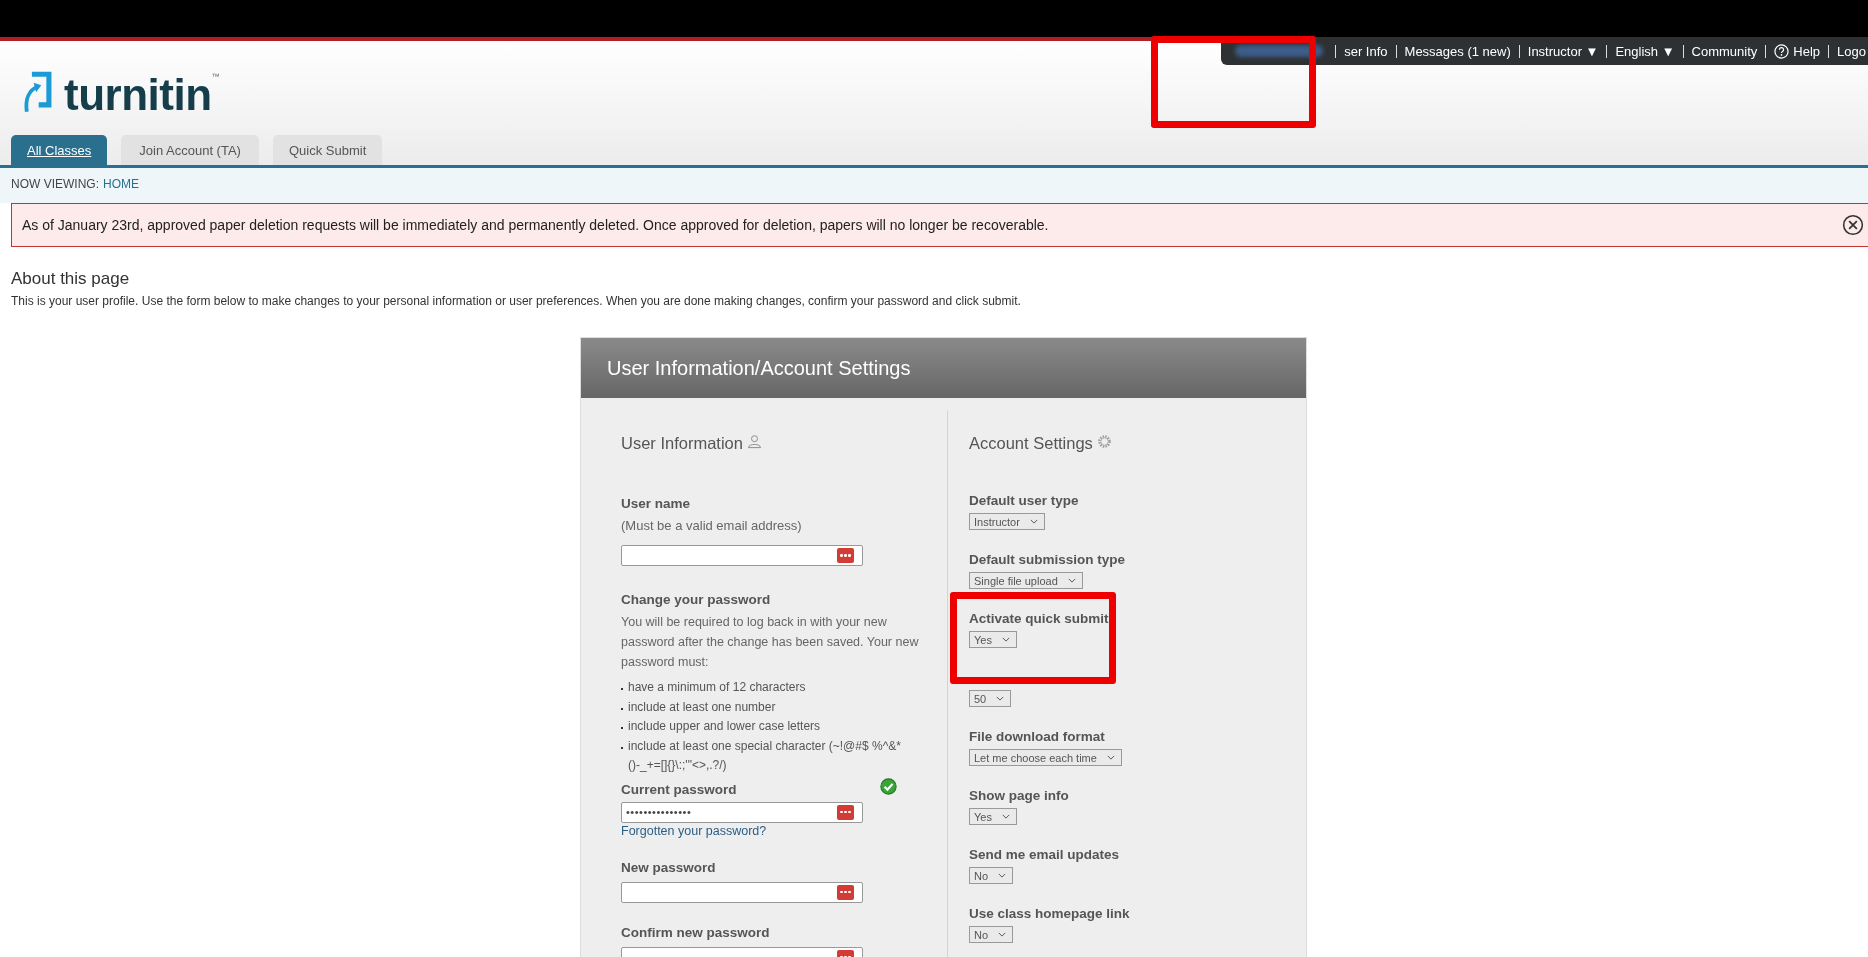 The height and width of the screenshot is (957, 1868). Describe the element at coordinates (696, 600) in the screenshot. I see `subheading: Change your password` at that location.